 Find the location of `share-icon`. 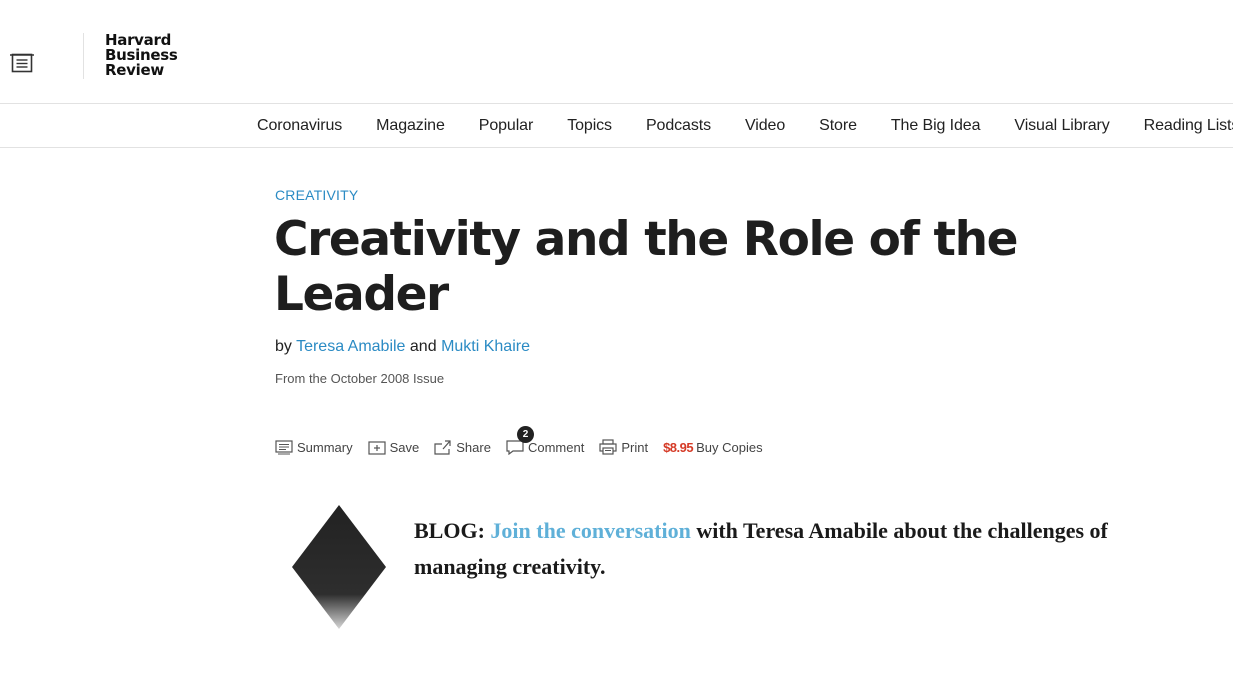

share-icon is located at coordinates (442, 447).